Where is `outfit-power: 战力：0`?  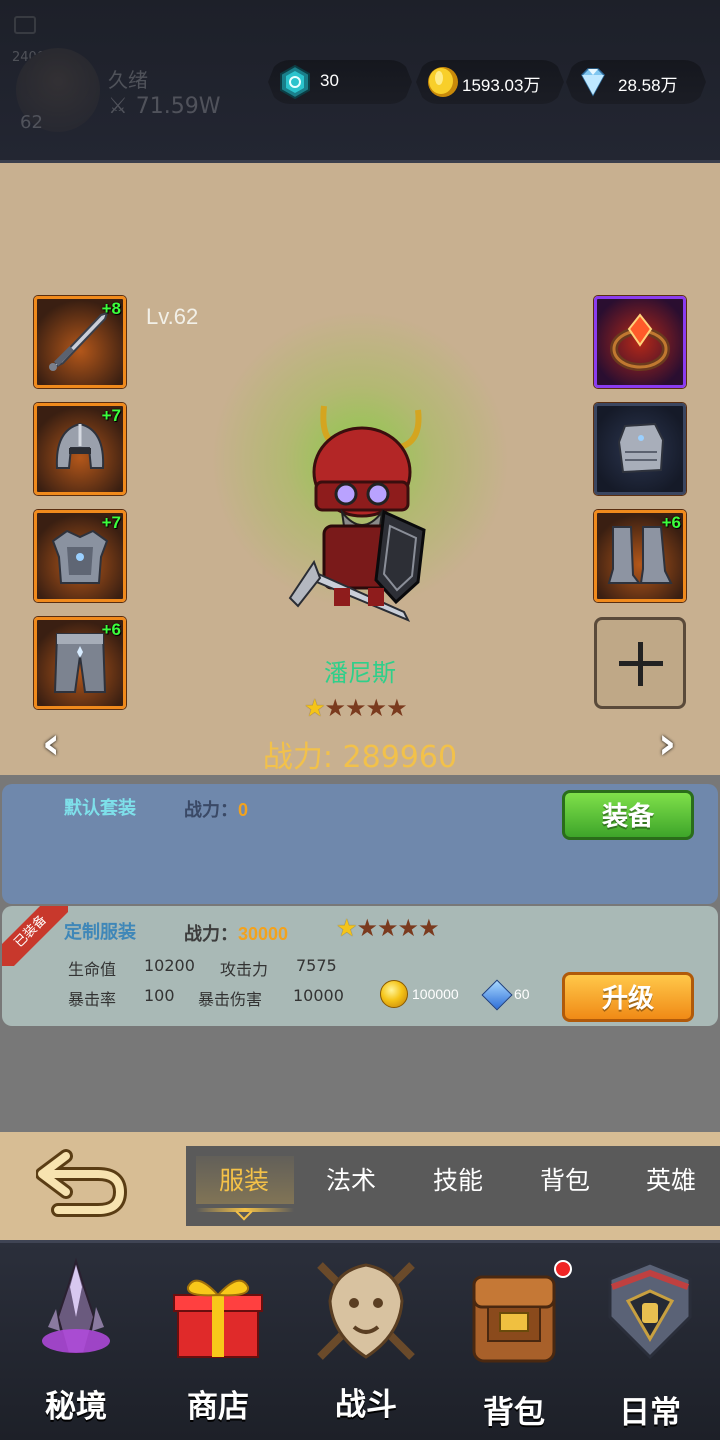
outfit-power: 战力：0 is located at coordinates (216, 809).